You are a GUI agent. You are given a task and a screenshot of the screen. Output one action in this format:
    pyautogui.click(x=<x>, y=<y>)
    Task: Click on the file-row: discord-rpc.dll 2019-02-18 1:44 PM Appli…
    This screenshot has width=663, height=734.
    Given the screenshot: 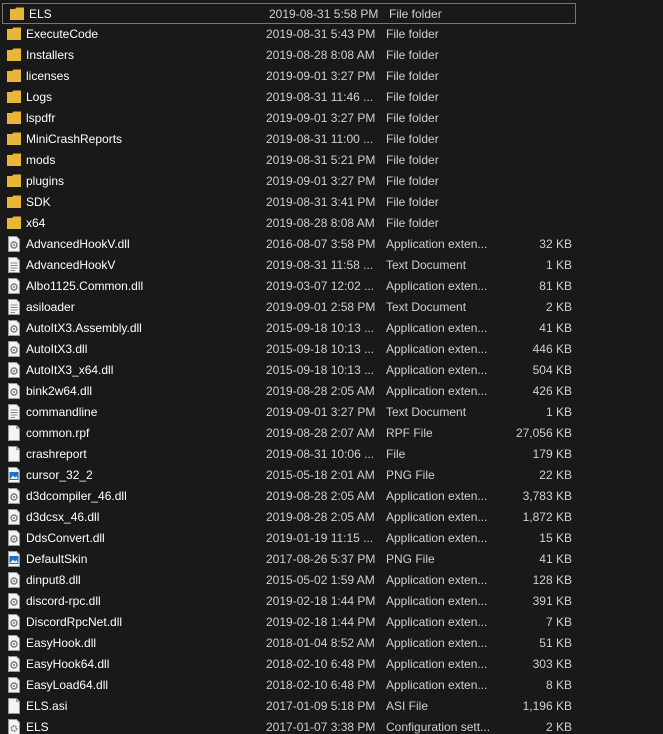 What is the action you would take?
    pyautogui.click(x=331, y=601)
    